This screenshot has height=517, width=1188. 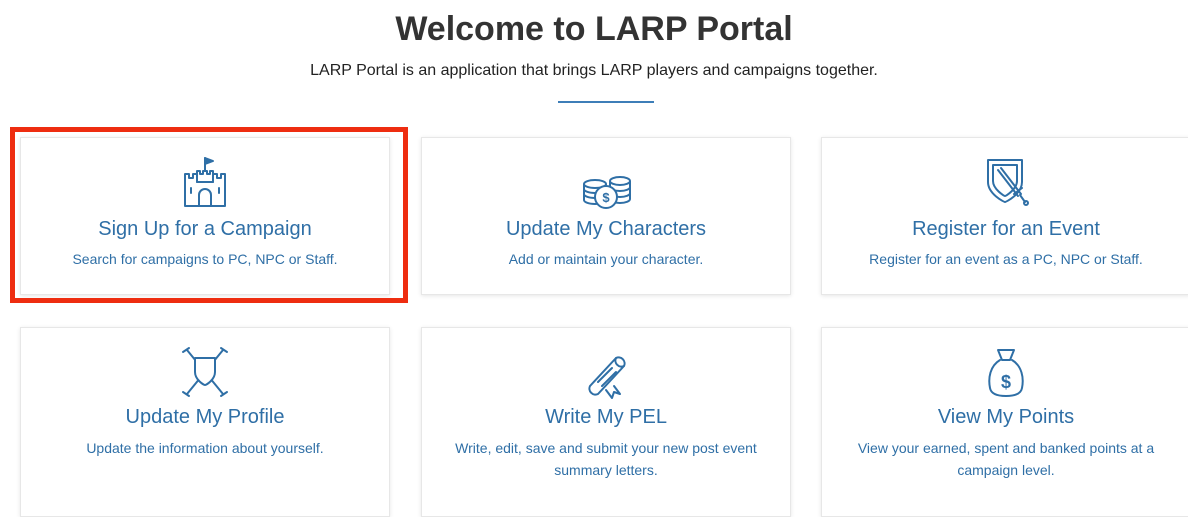 What do you see at coordinates (205, 372) in the screenshot?
I see `crossed-swords-shield-icon` at bounding box center [205, 372].